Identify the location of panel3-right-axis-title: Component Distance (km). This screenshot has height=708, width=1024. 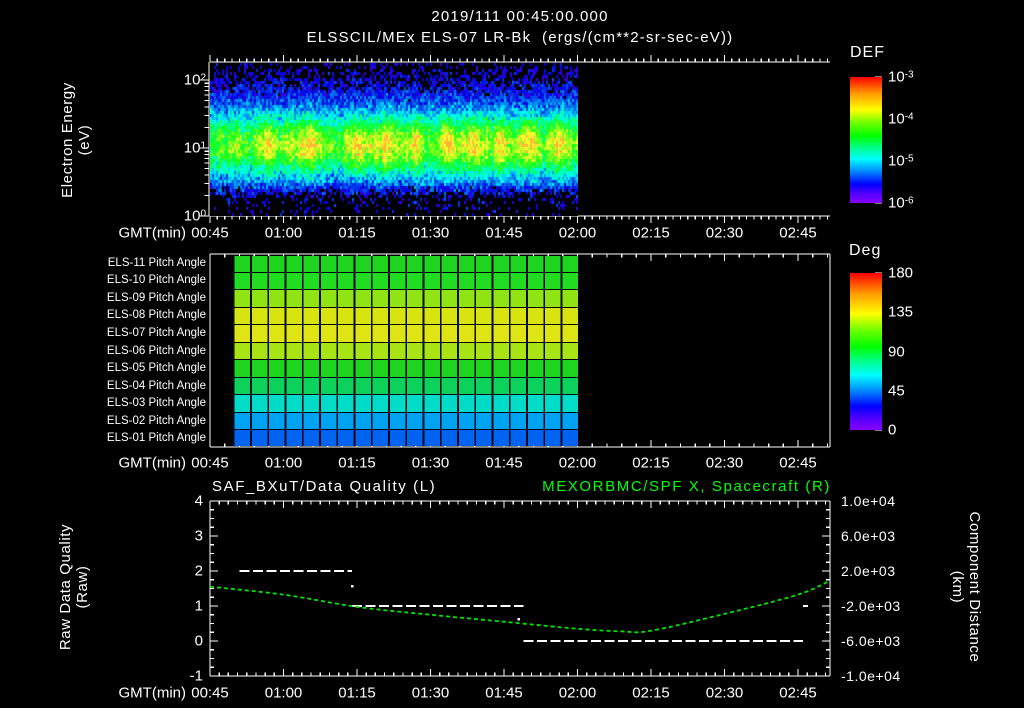
(966, 587).